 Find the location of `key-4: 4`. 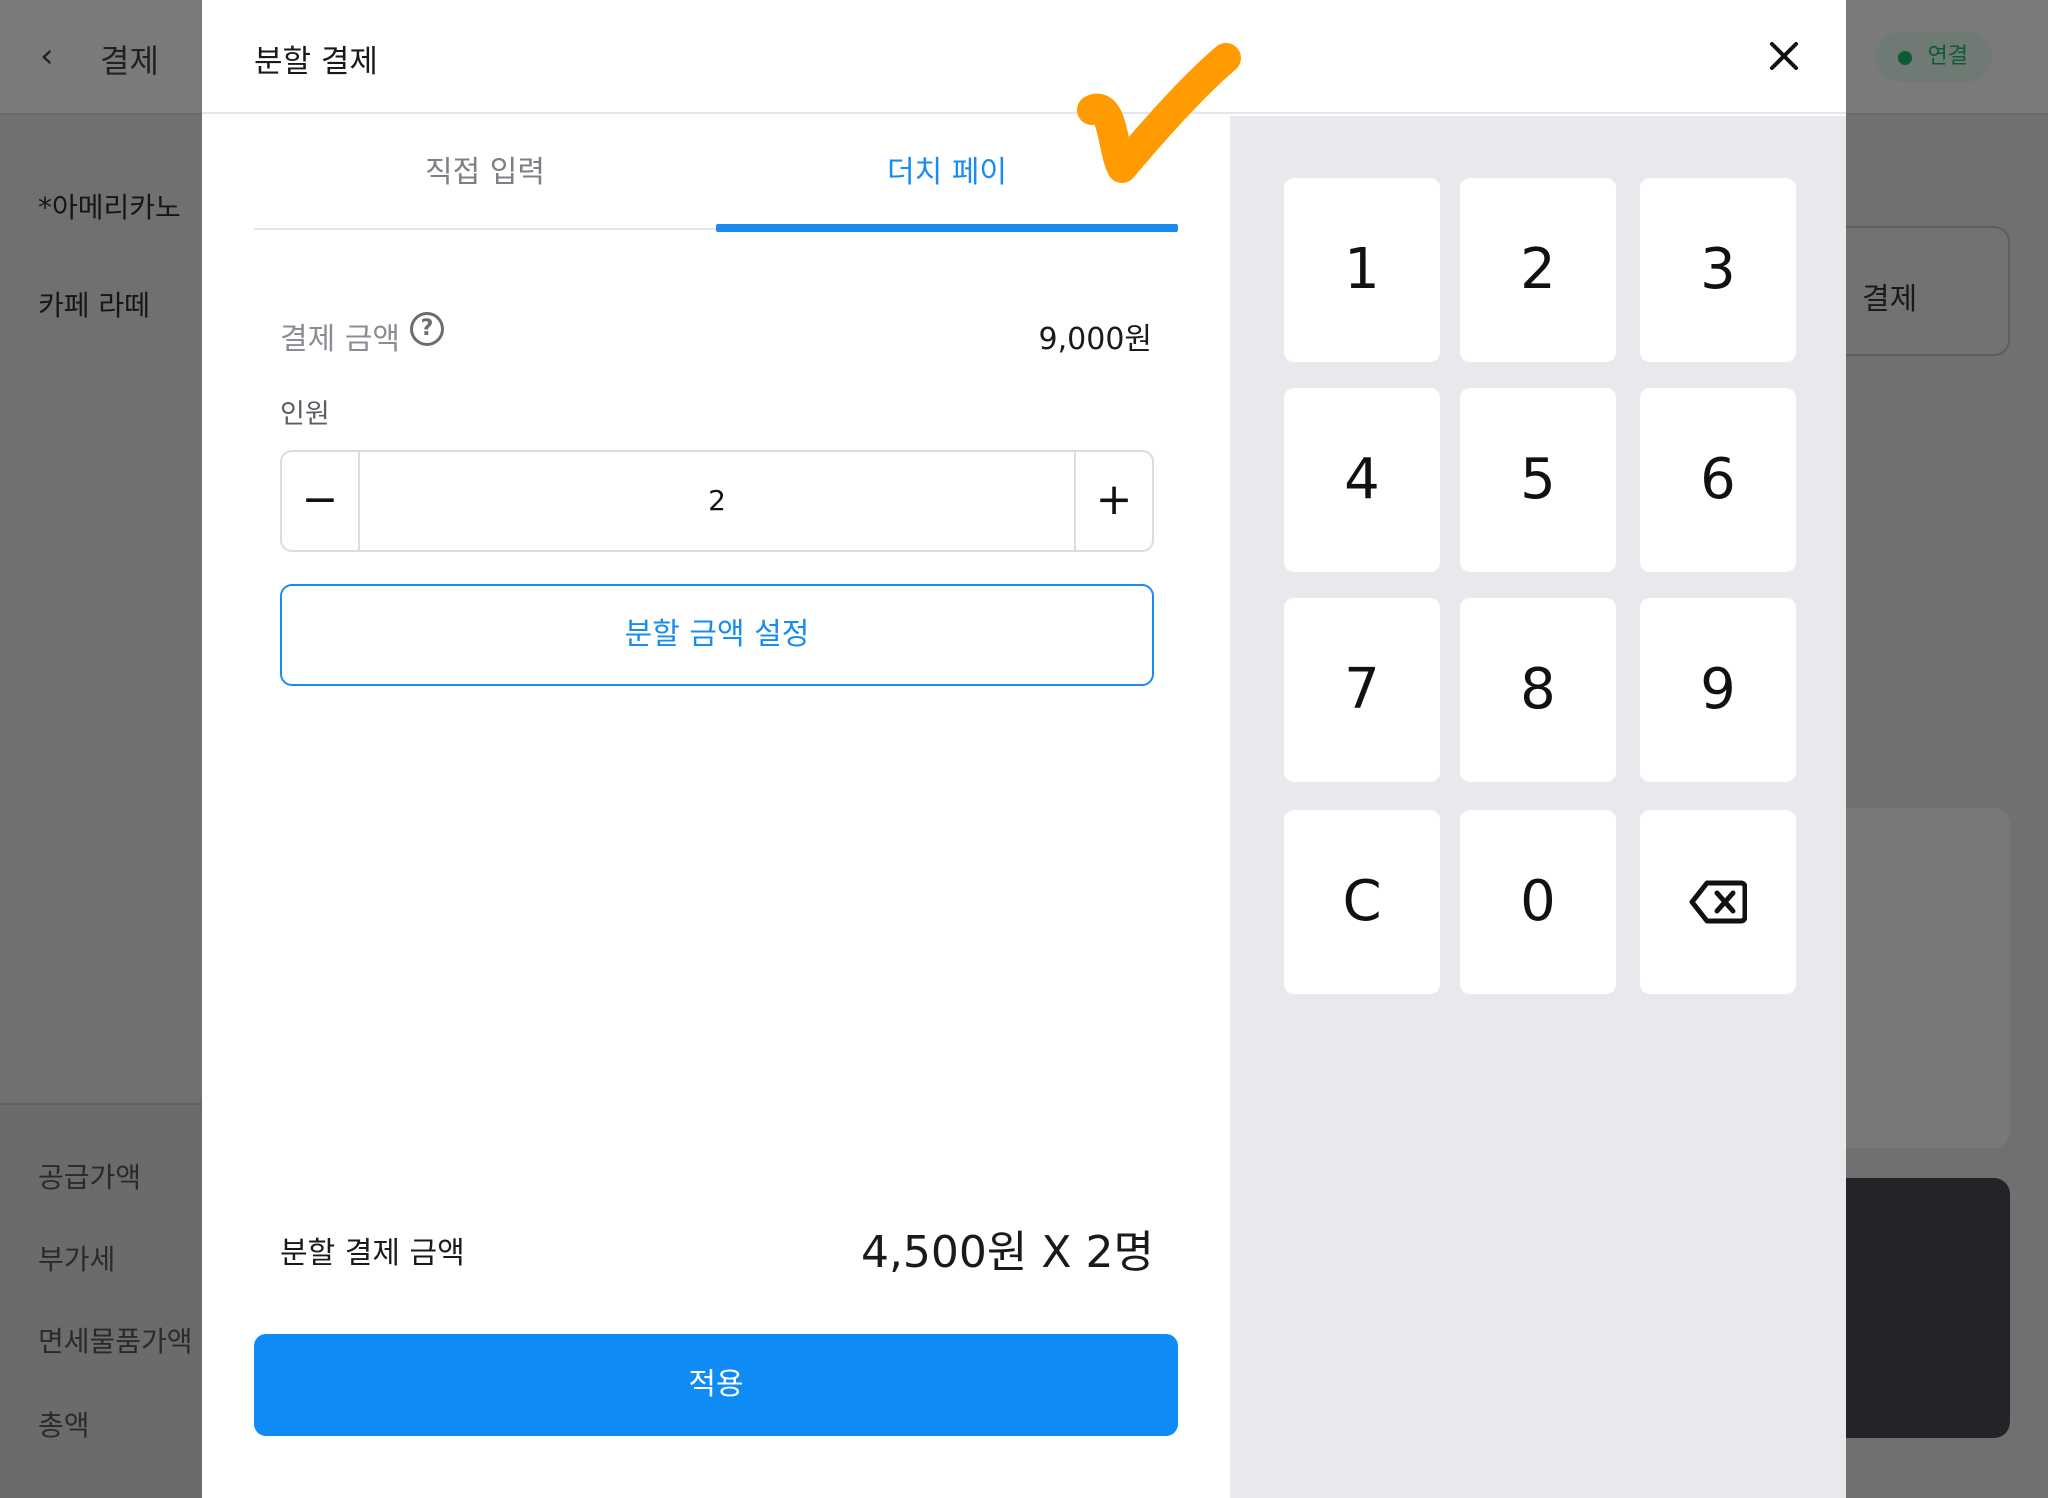

key-4: 4 is located at coordinates (1362, 480).